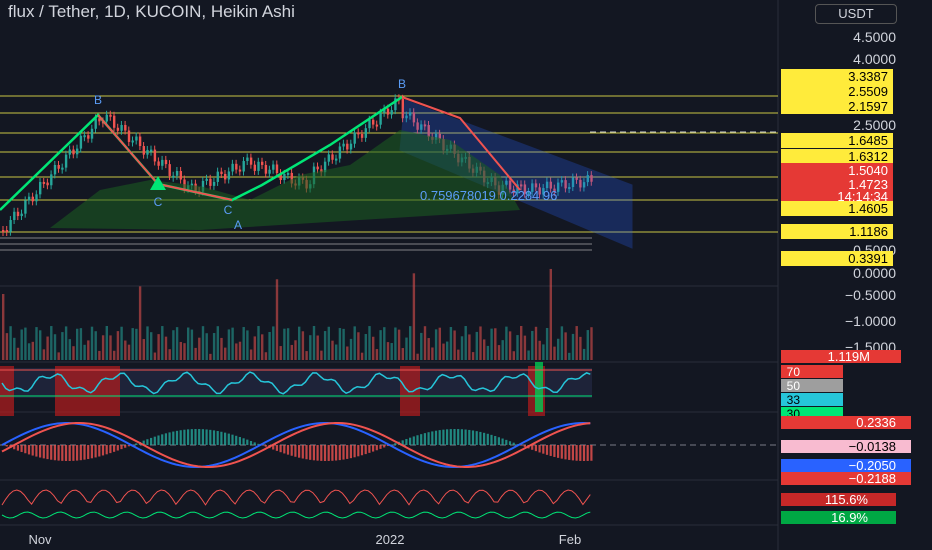 Image resolution: width=932 pixels, height=550 pixels. I want to click on oscillator-badge-label: 115.6%, so click(847, 499).